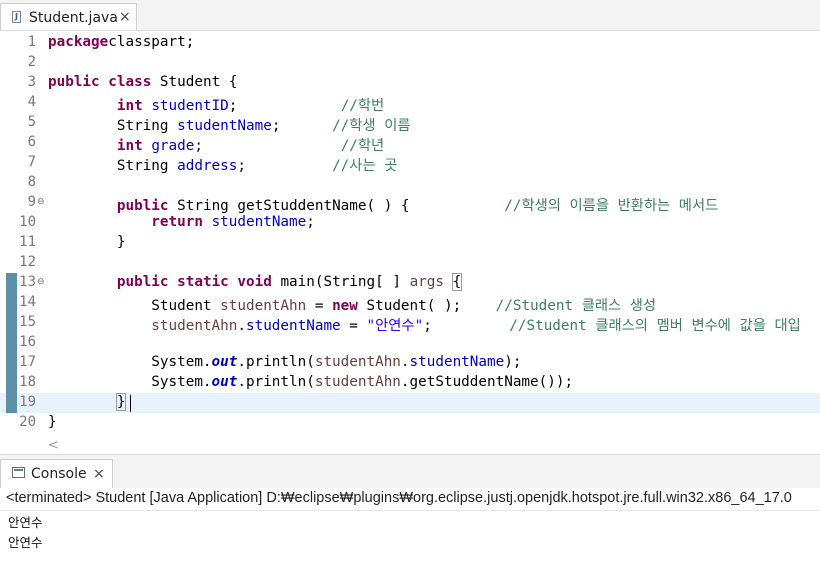  What do you see at coordinates (410, 183) in the screenshot?
I see `code-line: 8` at bounding box center [410, 183].